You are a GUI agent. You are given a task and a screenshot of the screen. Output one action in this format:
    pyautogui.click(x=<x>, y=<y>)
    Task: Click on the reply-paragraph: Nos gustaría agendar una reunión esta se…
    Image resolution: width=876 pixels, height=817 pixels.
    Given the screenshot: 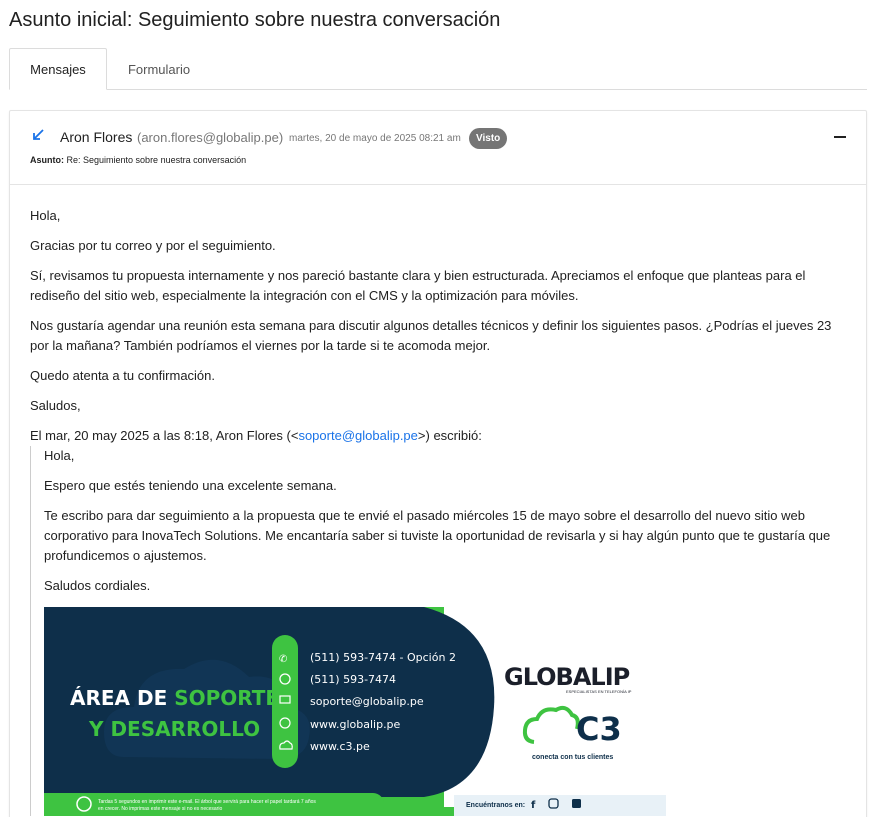 What is the action you would take?
    pyautogui.click(x=431, y=335)
    